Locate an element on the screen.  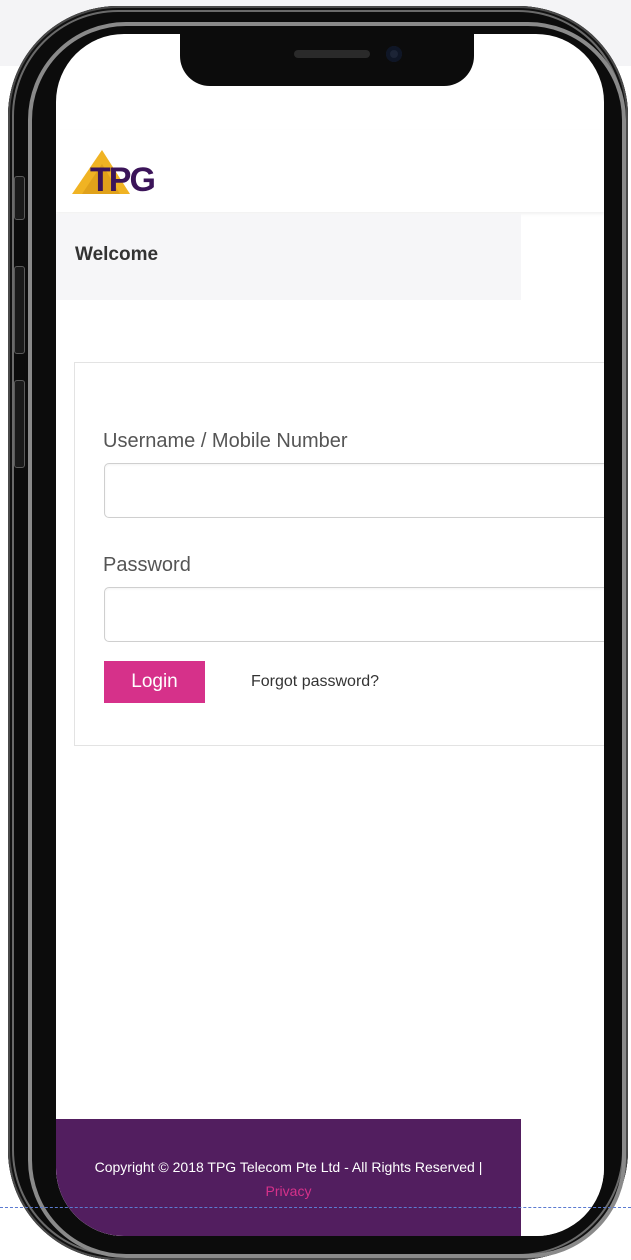
tpg-logo: TPG is located at coordinates (131, 174).